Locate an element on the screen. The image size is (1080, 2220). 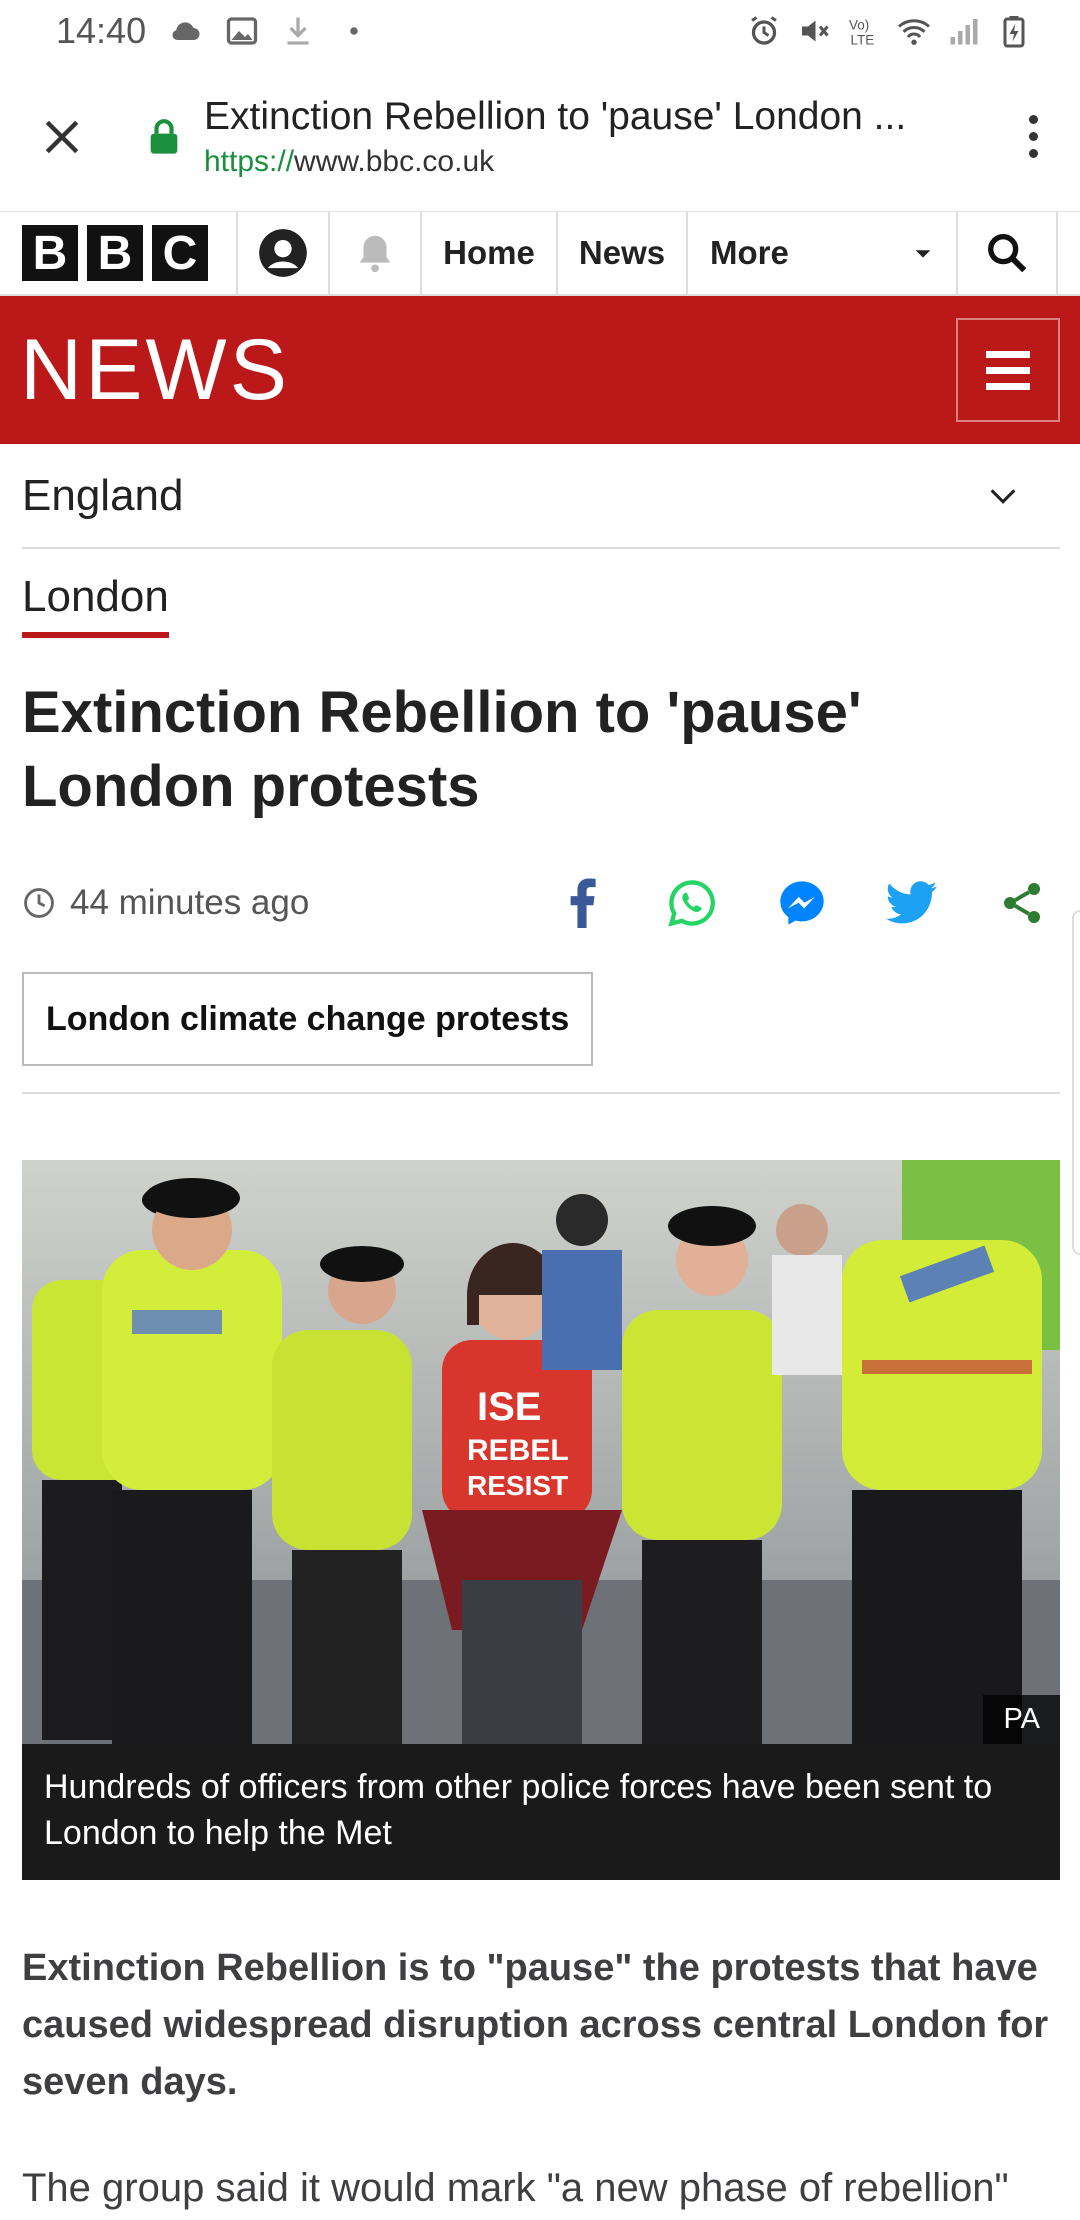
browser-menu-button is located at coordinates (1033, 137).